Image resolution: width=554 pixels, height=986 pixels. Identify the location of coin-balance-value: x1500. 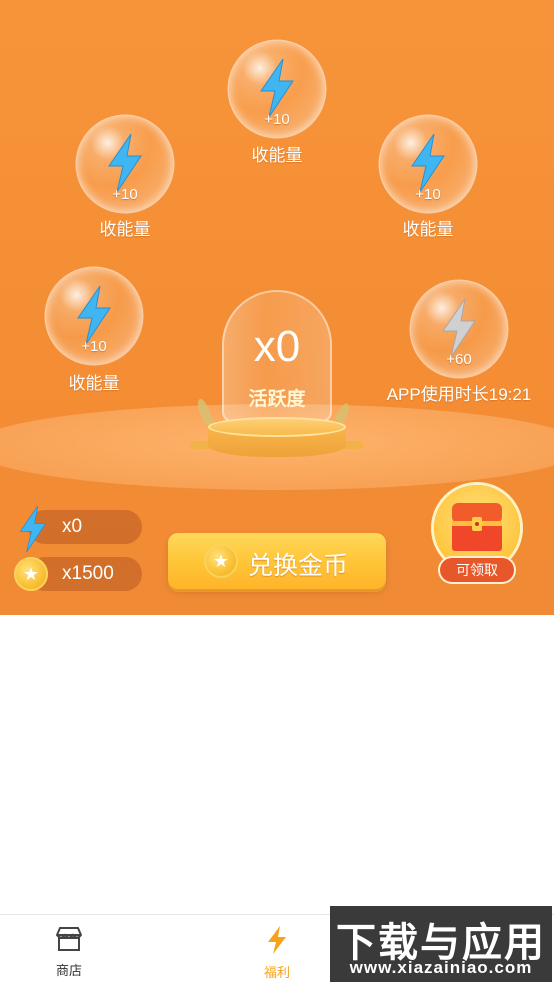
(88, 573).